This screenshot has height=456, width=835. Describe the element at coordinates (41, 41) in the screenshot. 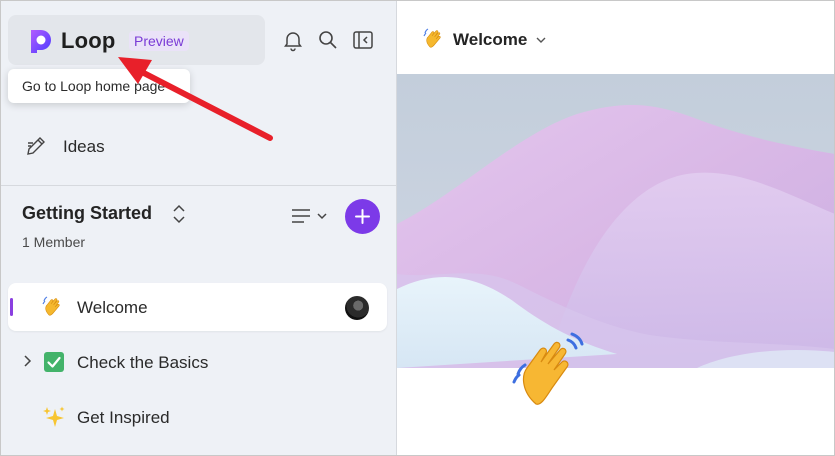

I see `loop-logo-icon` at that location.